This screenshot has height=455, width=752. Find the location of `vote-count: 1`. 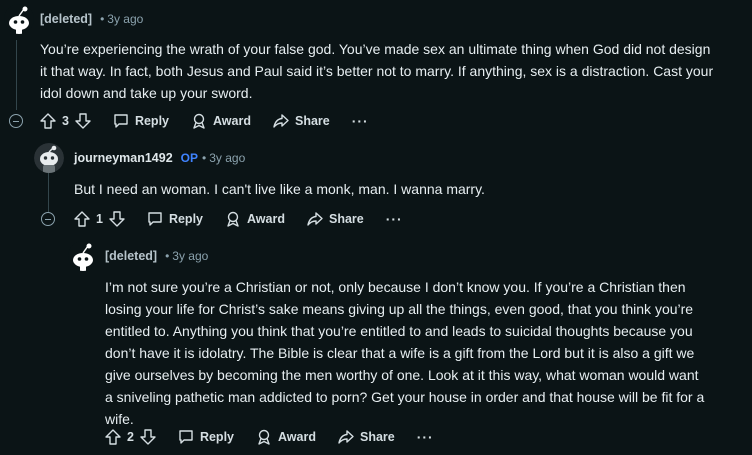

vote-count: 1 is located at coordinates (99, 219).